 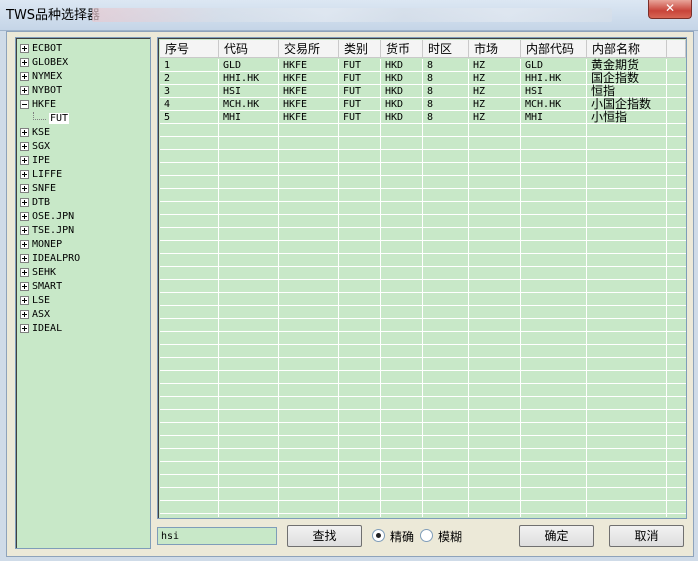 What do you see at coordinates (41, 202) in the screenshot?
I see `tree-node-label: DTB` at bounding box center [41, 202].